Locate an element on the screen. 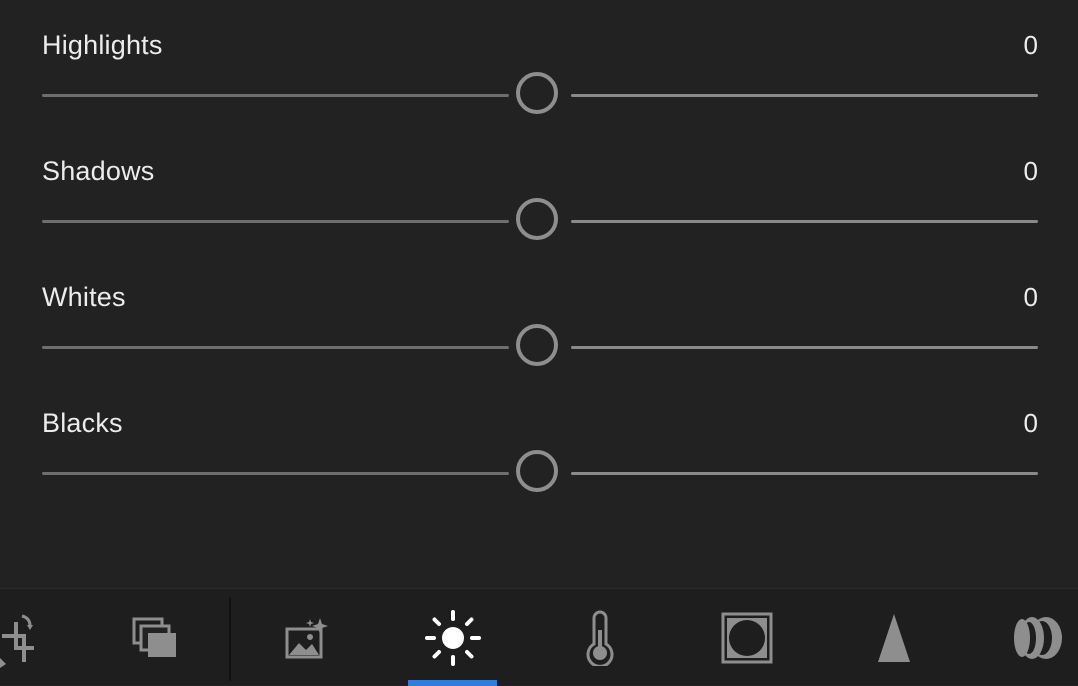 Image resolution: width=1078 pixels, height=686 pixels. crop-rotate-tool is located at coordinates (20, 637).